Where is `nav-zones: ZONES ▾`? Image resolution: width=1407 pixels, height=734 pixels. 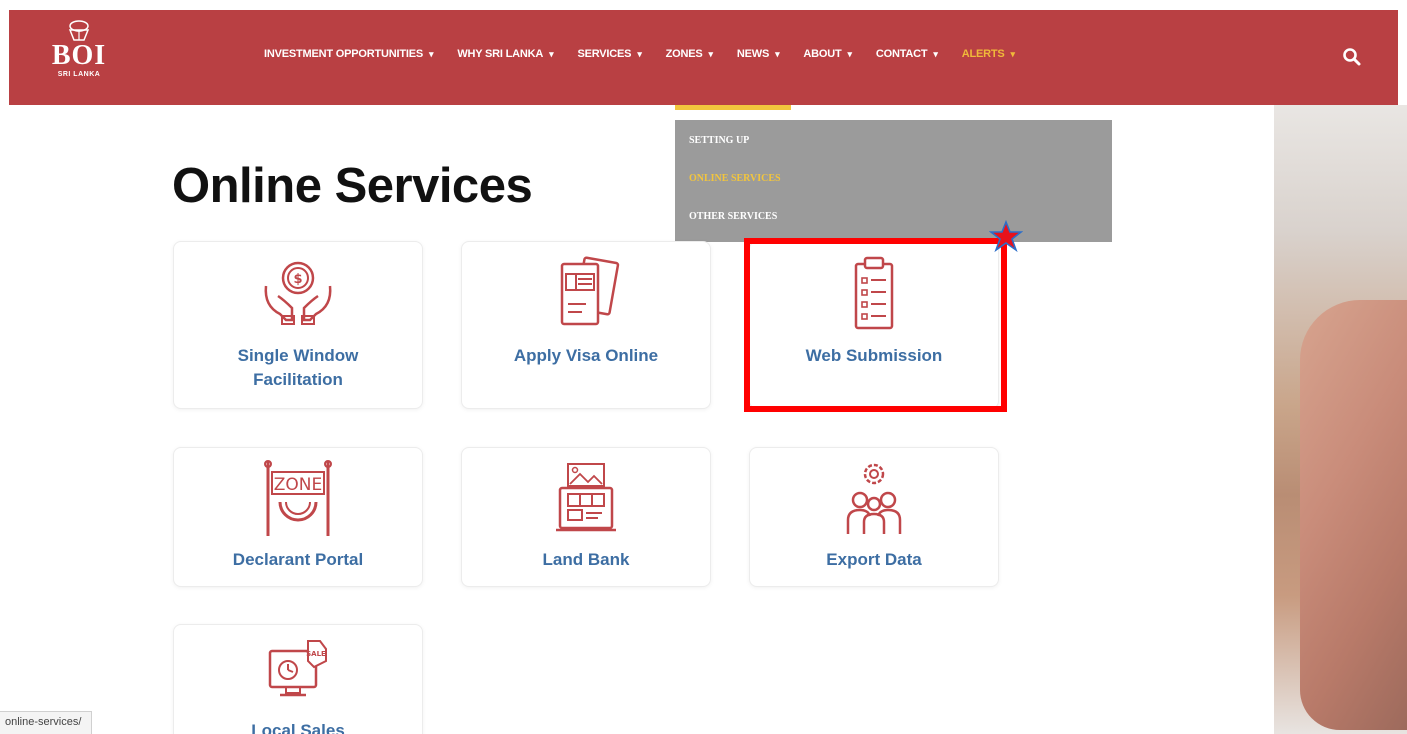
nav-zones: ZONES ▾ is located at coordinates (689, 54).